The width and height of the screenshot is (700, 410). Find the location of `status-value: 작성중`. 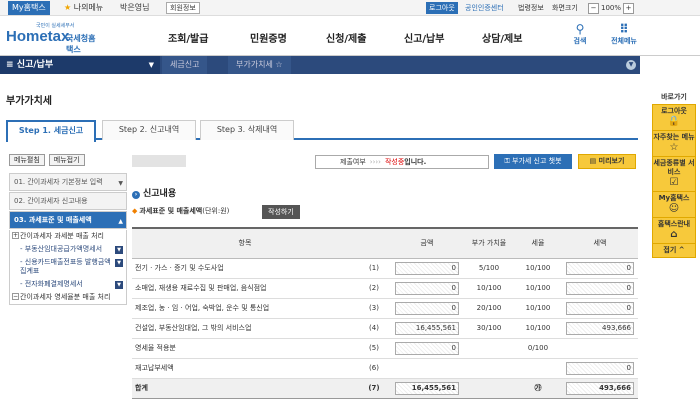

status-value: 작성중 is located at coordinates (394, 162).